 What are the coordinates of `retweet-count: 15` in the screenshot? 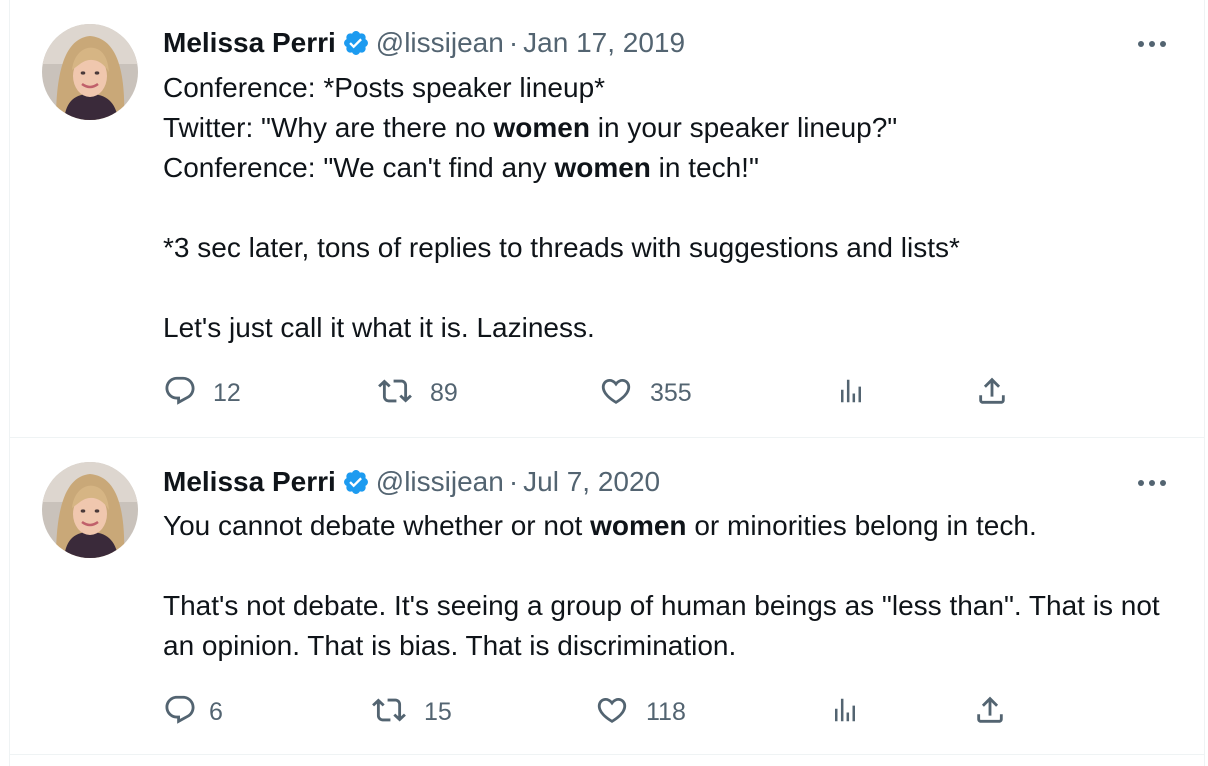 It's located at (438, 711).